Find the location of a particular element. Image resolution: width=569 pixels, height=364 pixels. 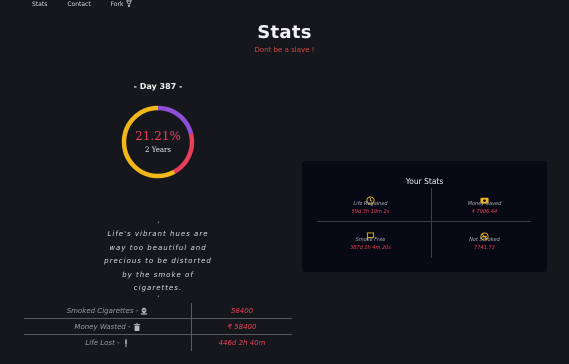

table-row-label: Money Wasted - is located at coordinates (108, 326).